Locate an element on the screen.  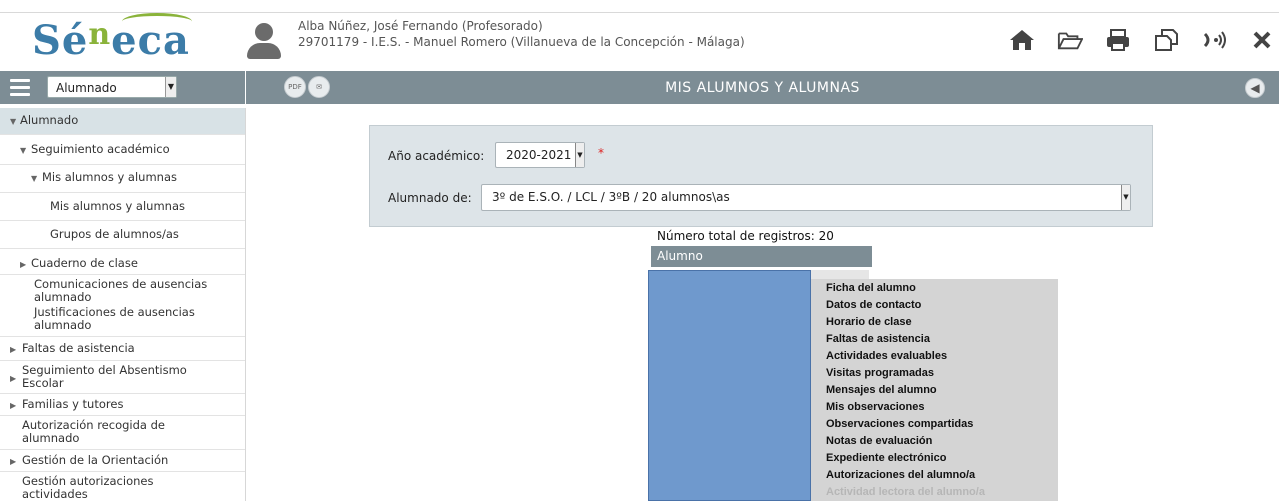
sidebar-item-familias: ▶ Familias y tutores is located at coordinates (122, 405).